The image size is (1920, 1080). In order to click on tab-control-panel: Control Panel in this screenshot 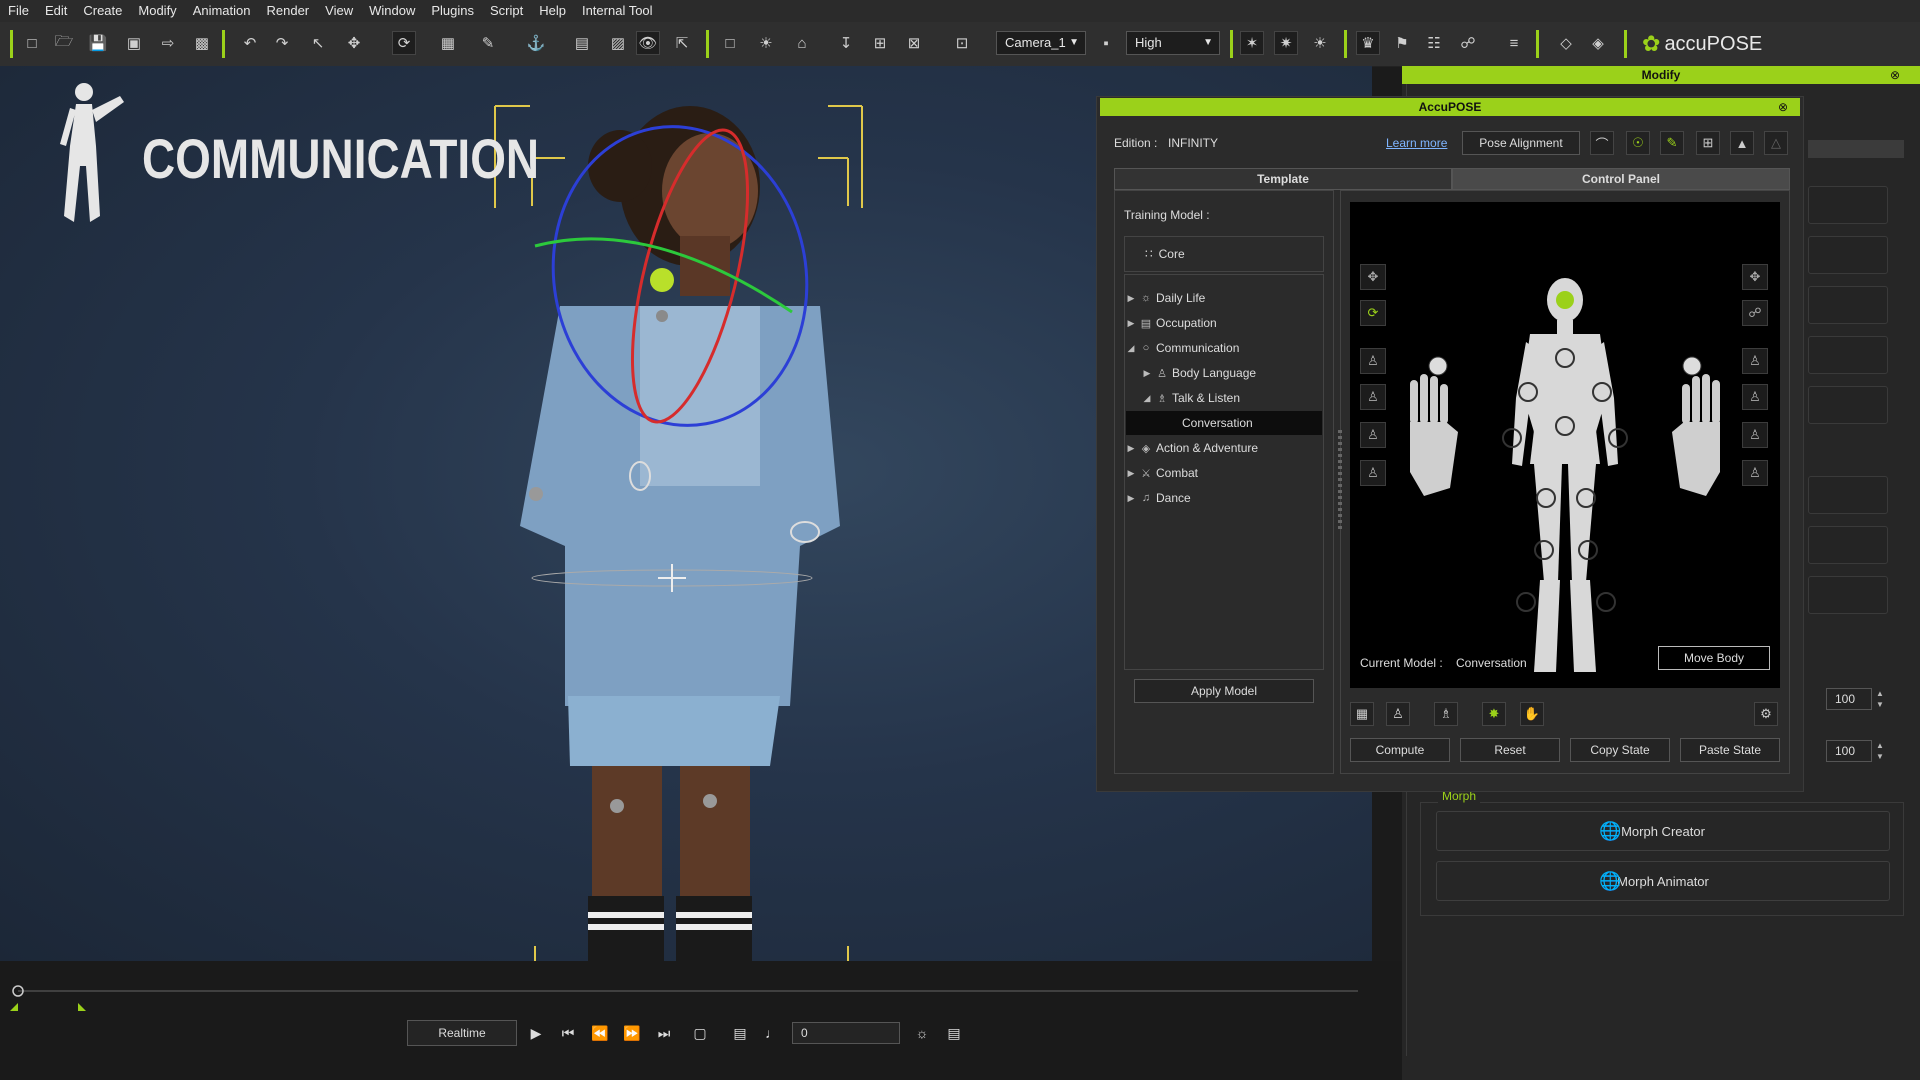, I will do `click(1621, 179)`.